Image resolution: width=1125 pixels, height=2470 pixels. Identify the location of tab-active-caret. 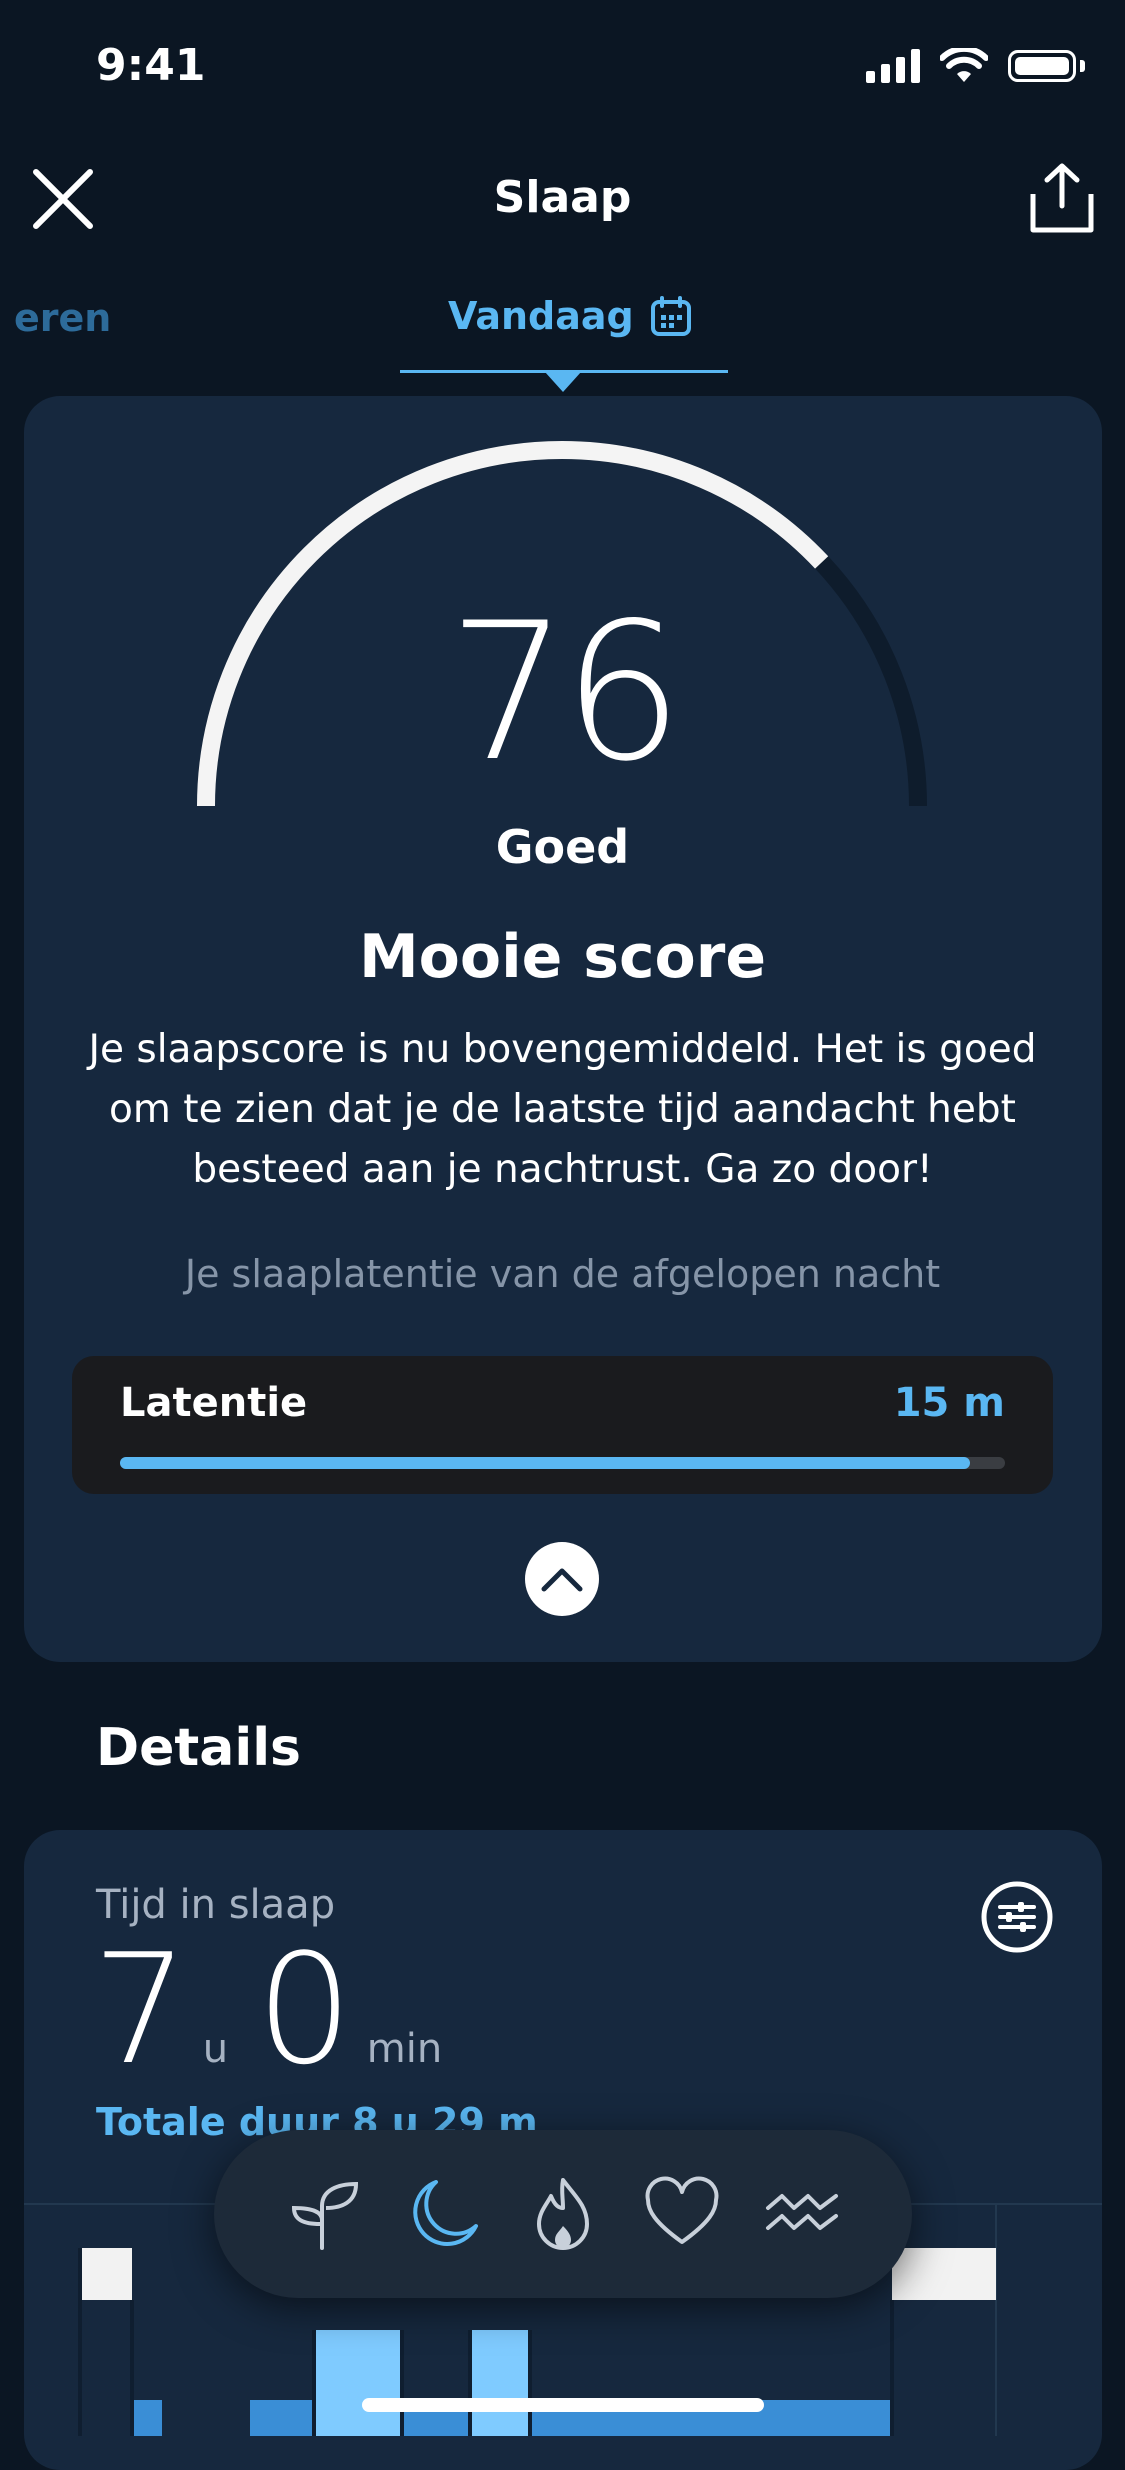
(563, 382).